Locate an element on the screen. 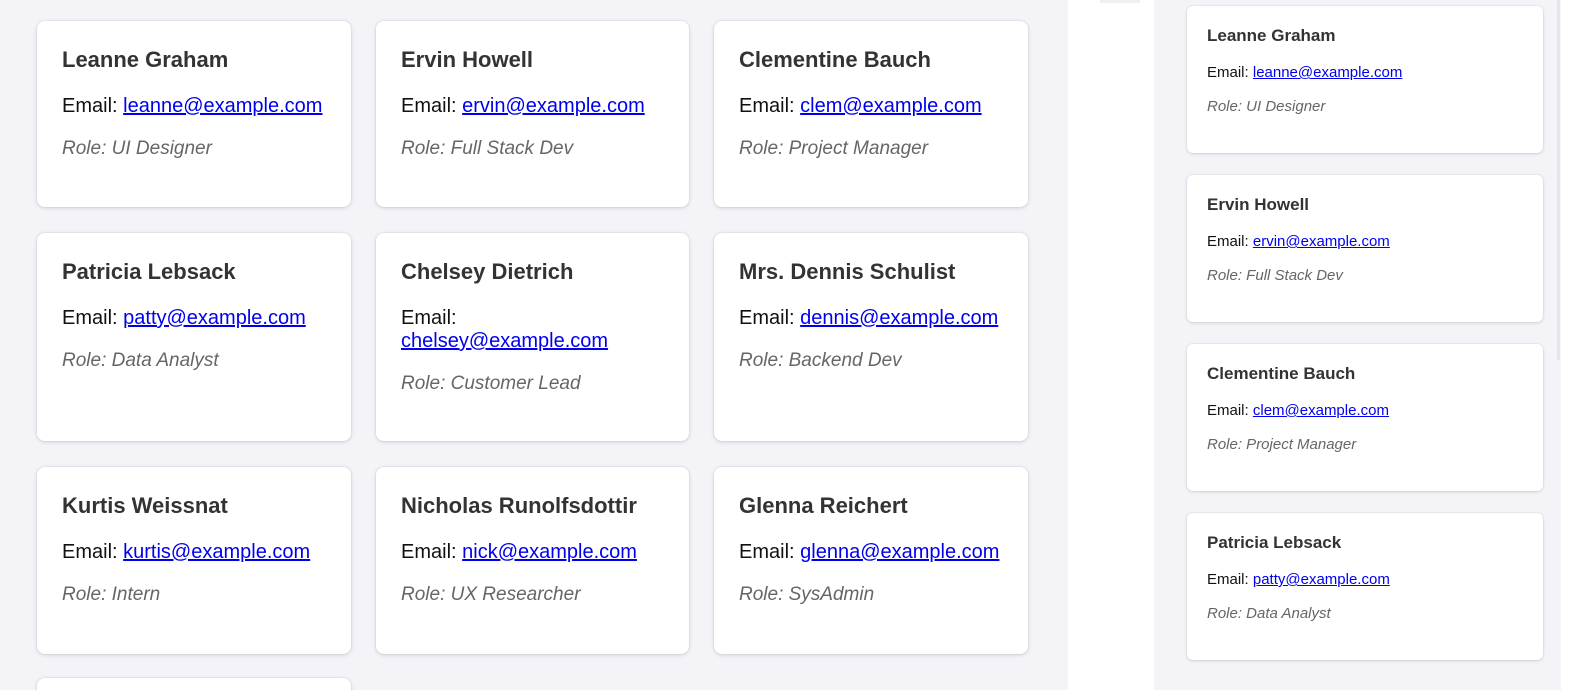  user-name: Mrs. Dennis Schulist is located at coordinates (847, 271).